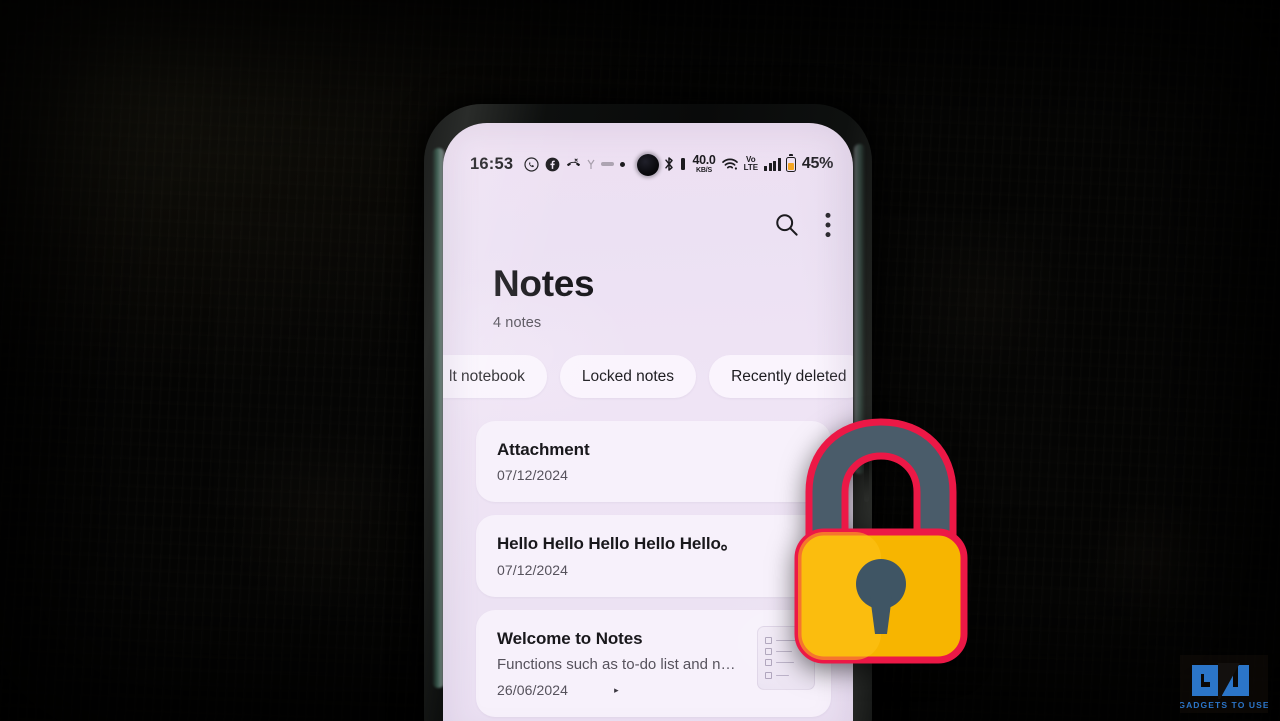 This screenshot has width=1280, height=721. What do you see at coordinates (616, 689) in the screenshot?
I see `note-marker-icon: ▸` at bounding box center [616, 689].